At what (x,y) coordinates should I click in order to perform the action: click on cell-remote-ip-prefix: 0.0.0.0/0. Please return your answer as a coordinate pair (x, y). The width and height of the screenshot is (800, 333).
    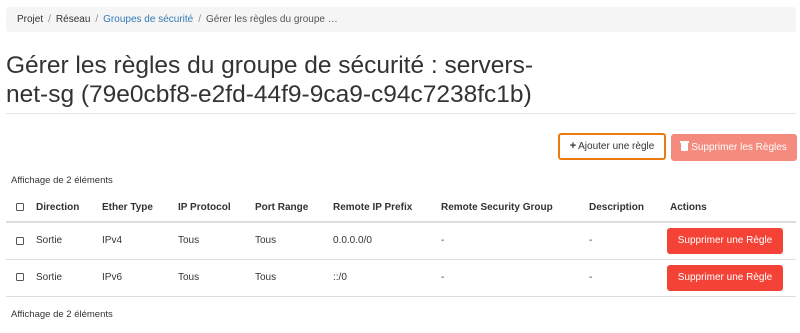
    Looking at the image, I should click on (387, 241).